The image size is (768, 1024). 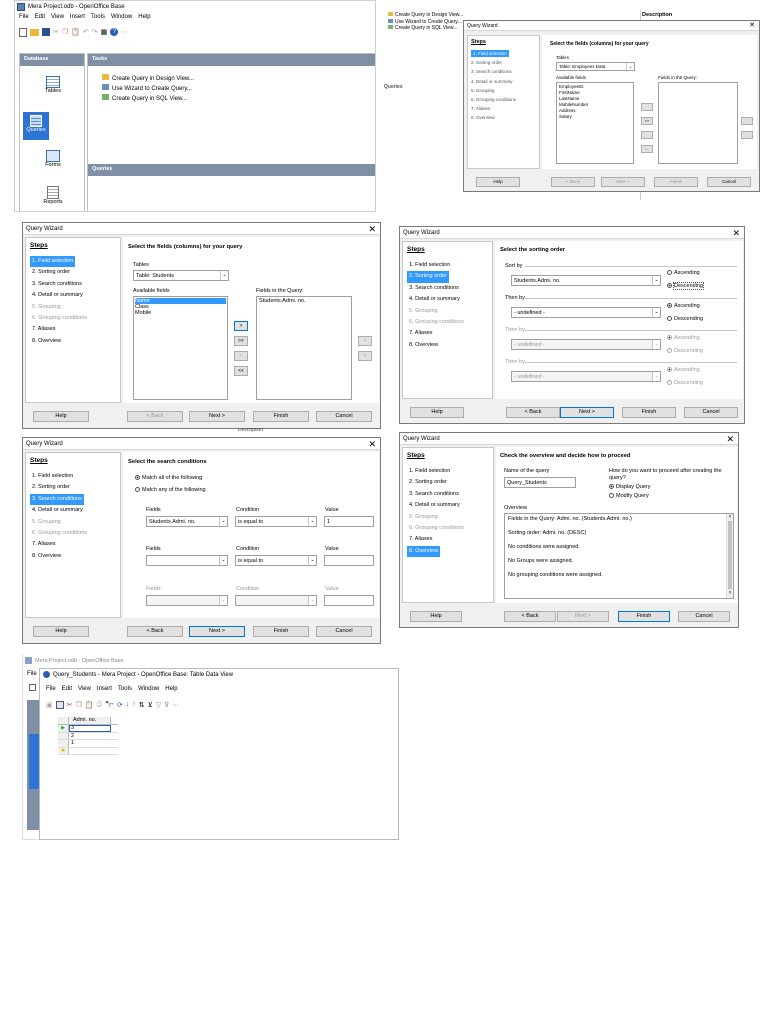 What do you see at coordinates (142, 705) in the screenshot?
I see `sort-icon: ⇅` at bounding box center [142, 705].